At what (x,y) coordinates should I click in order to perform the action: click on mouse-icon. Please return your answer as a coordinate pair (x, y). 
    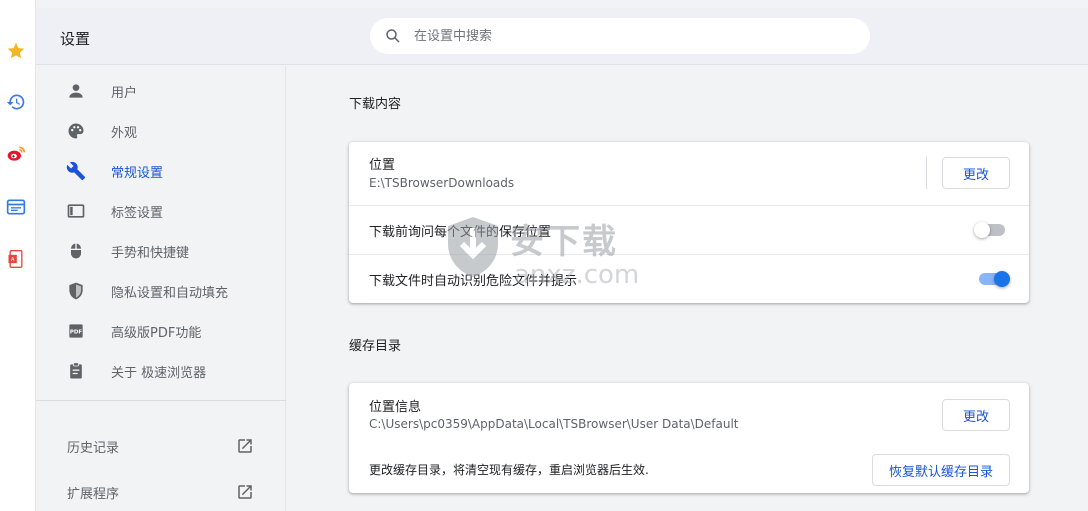
    Looking at the image, I should click on (76, 251).